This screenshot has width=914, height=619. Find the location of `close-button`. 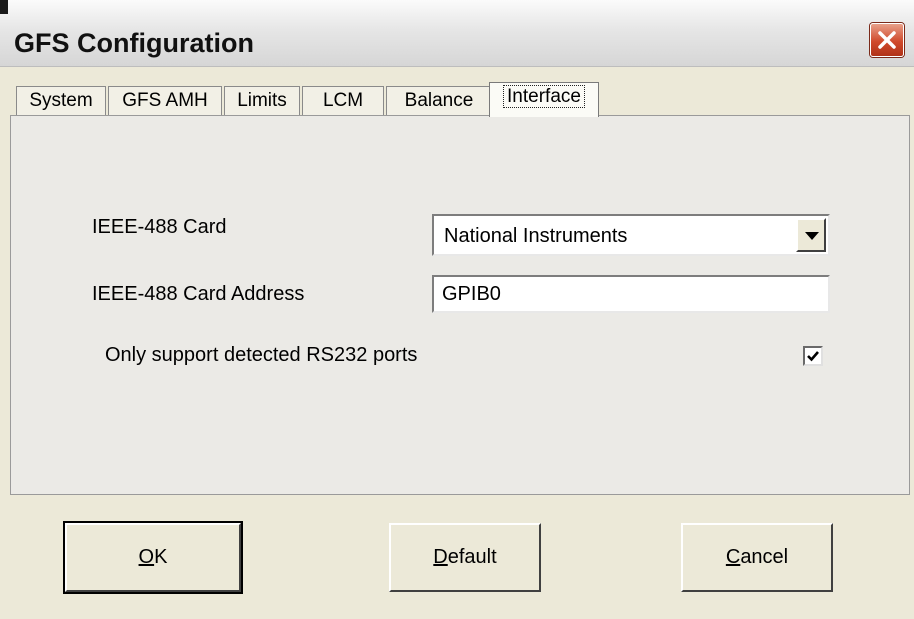

close-button is located at coordinates (887, 40).